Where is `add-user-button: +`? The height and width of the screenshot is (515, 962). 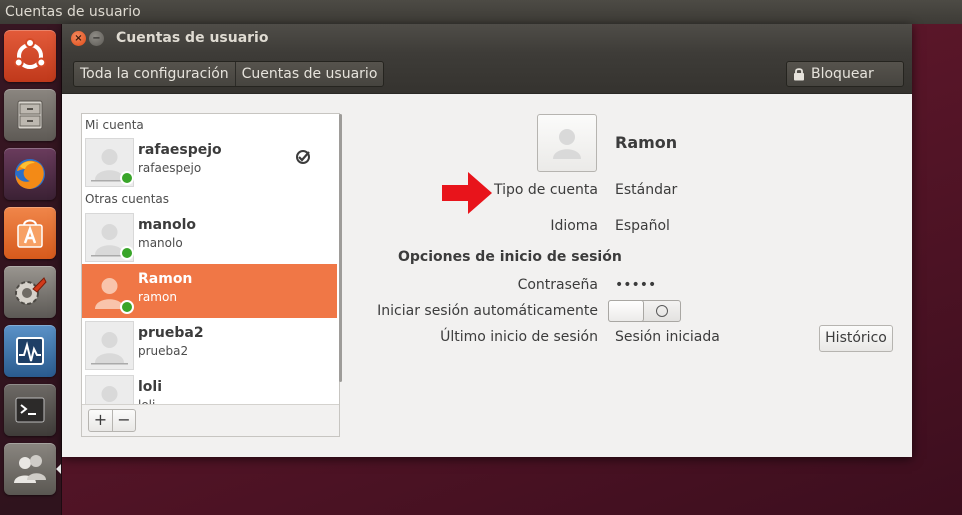 add-user-button: + is located at coordinates (100, 420).